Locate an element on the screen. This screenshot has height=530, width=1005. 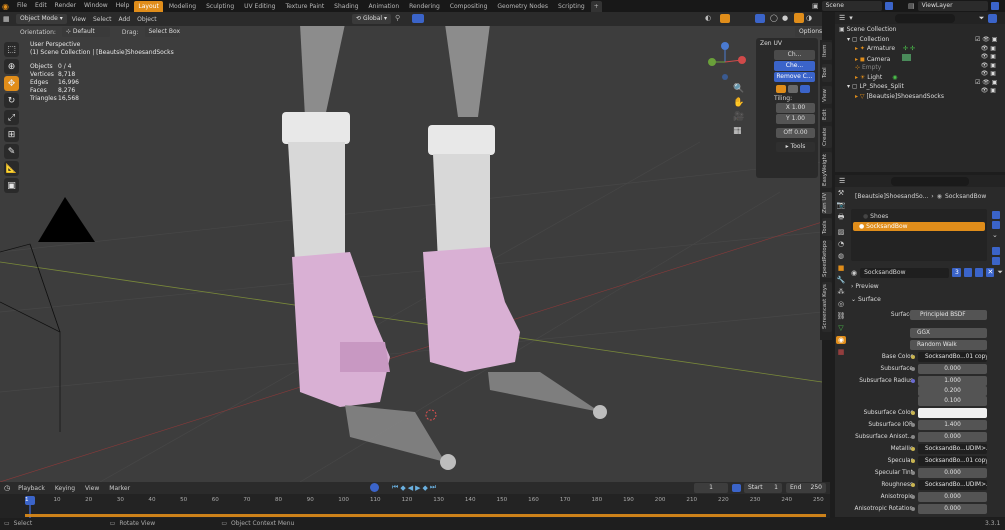
transform-tool-icon: ⊞ is located at coordinates (11, 134).